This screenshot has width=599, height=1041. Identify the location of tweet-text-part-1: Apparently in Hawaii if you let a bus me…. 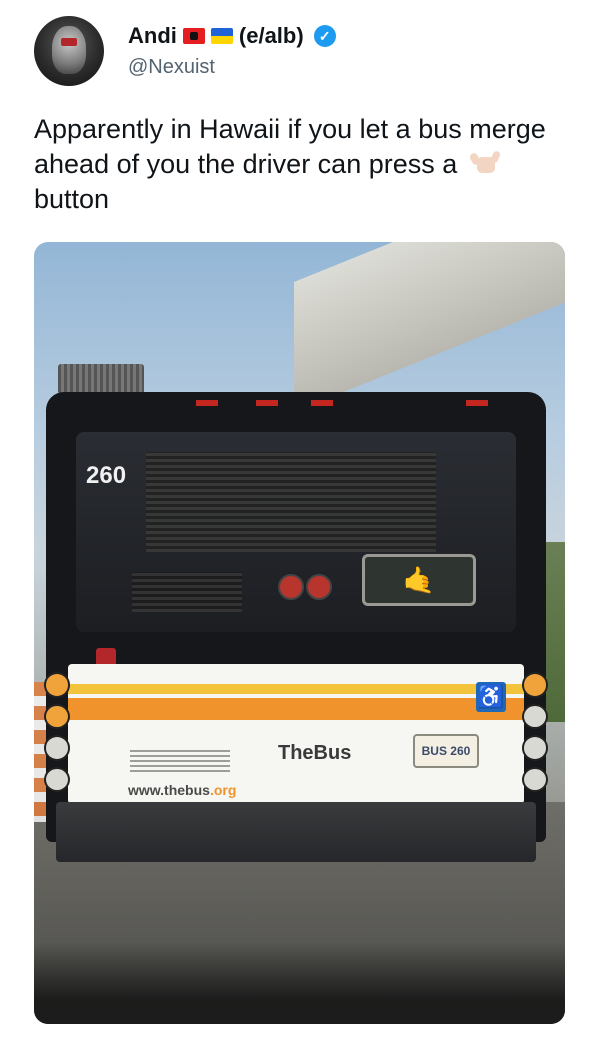
(290, 146).